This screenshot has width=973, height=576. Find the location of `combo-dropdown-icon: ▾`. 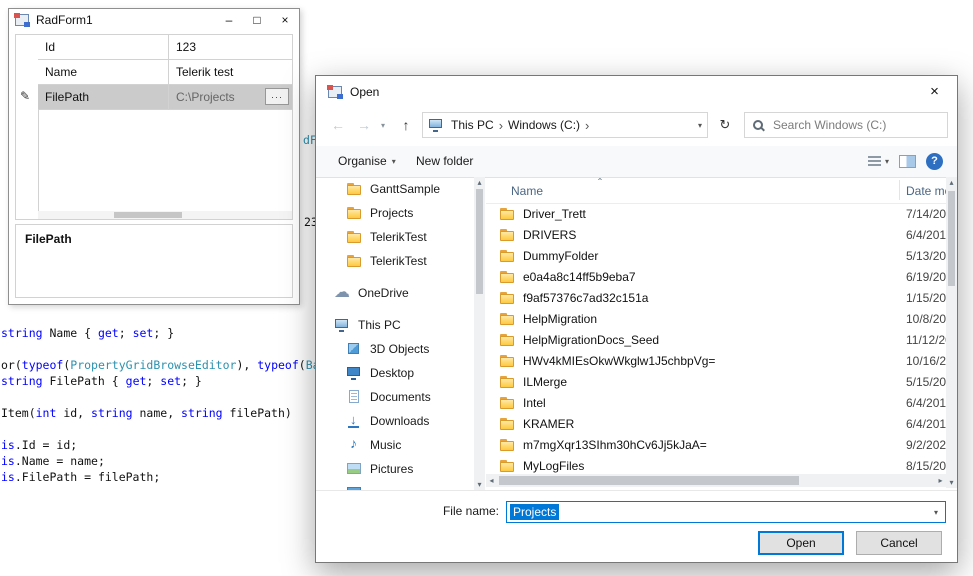

combo-dropdown-icon: ▾ is located at coordinates (936, 512).